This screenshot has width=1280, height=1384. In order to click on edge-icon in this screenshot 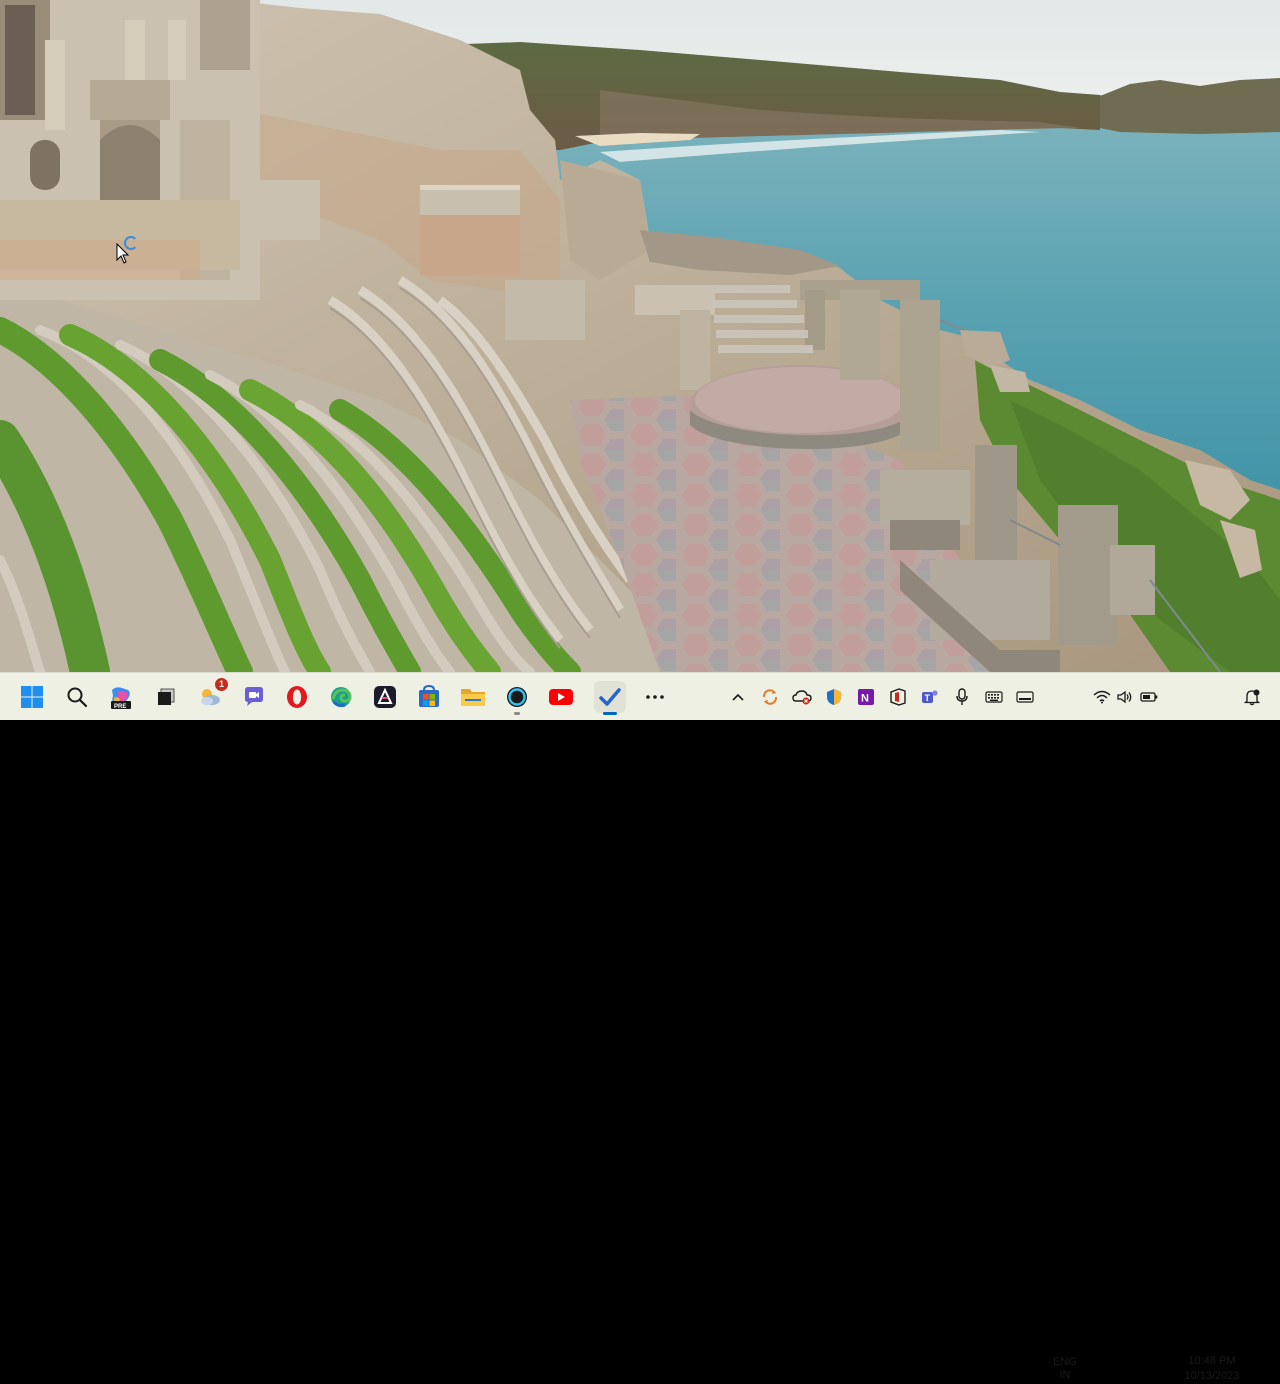, I will do `click(341, 697)`.